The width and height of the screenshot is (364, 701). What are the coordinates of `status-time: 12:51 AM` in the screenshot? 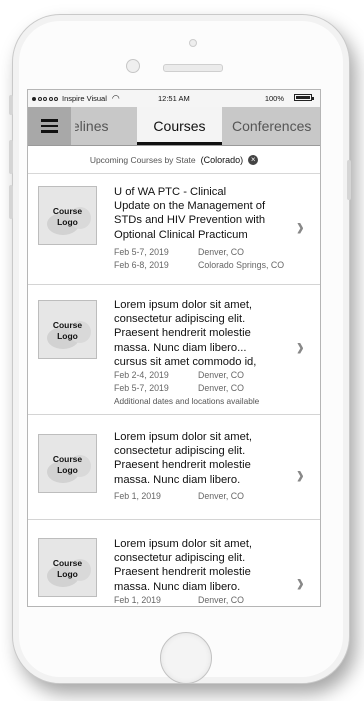 It's located at (174, 98).